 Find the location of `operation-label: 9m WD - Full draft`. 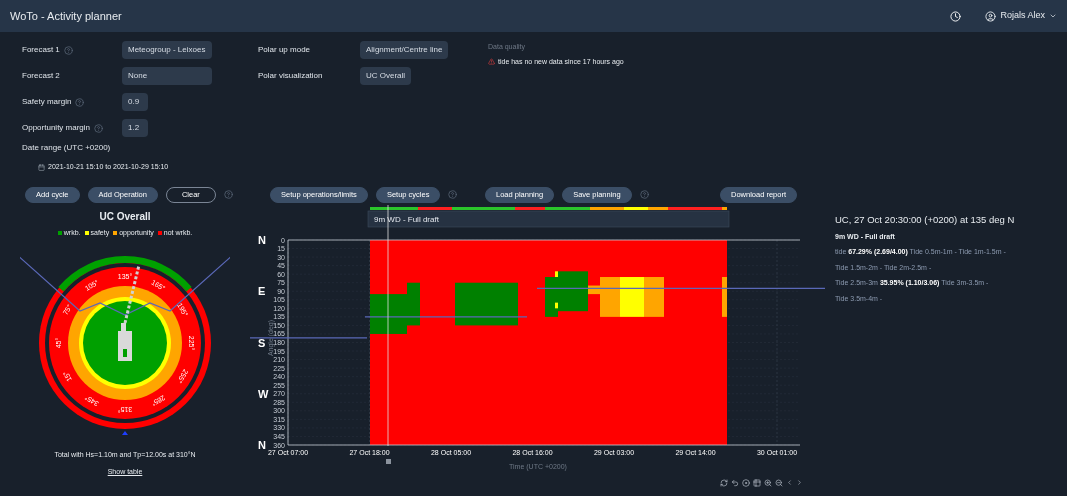

operation-label: 9m WD - Full draft is located at coordinates (406, 219).